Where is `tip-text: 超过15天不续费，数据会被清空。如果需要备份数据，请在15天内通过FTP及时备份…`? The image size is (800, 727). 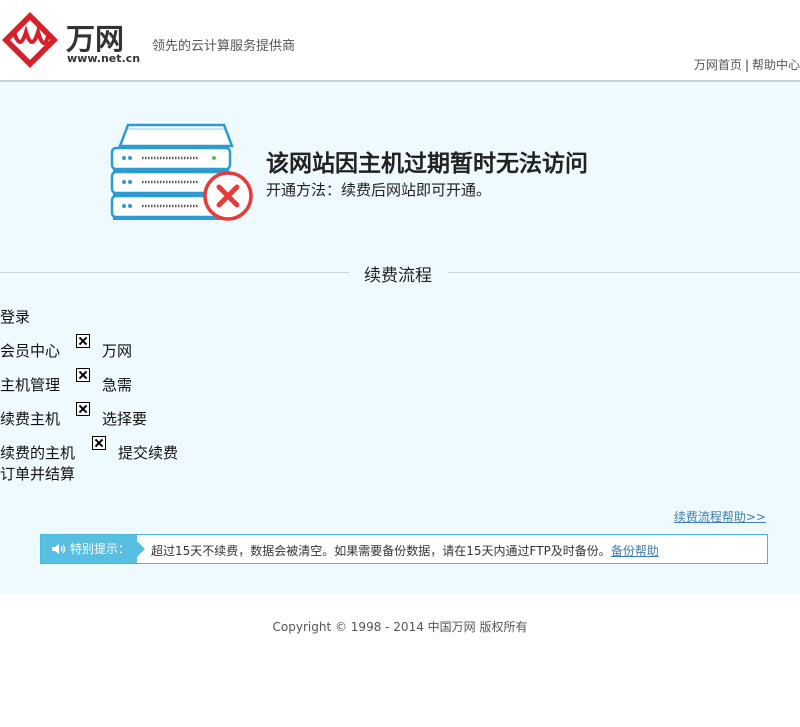 tip-text: 超过15天不续费，数据会被清空。如果需要备份数据，请在15天内通过FTP及时备份… is located at coordinates (405, 550).